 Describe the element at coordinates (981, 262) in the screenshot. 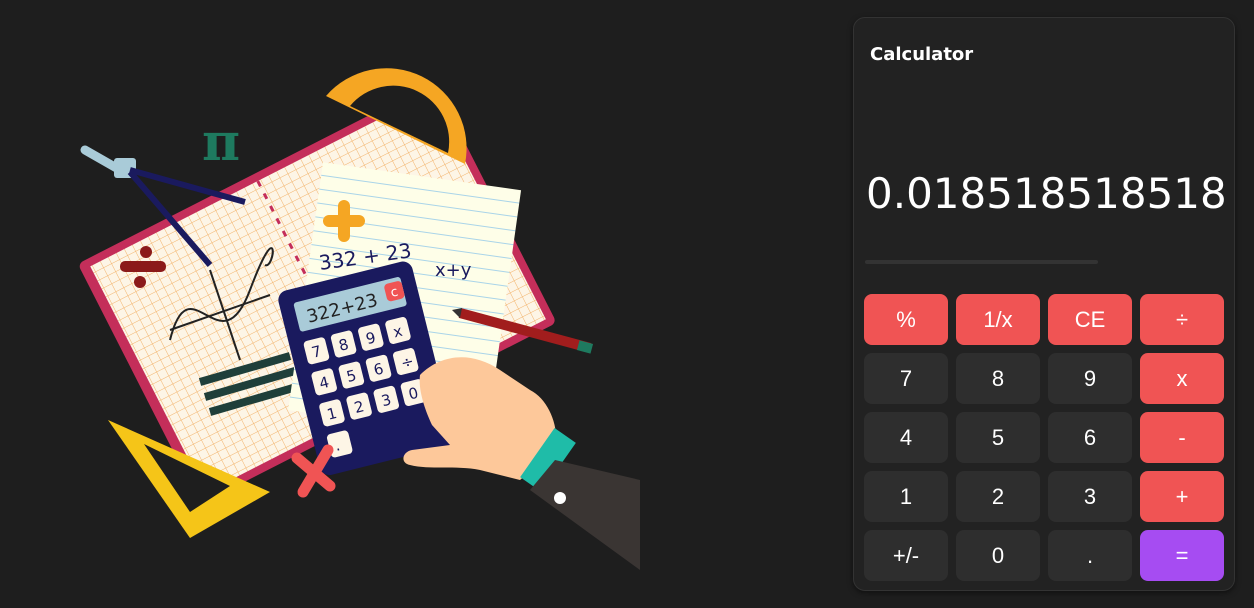

I see `display-divider` at that location.